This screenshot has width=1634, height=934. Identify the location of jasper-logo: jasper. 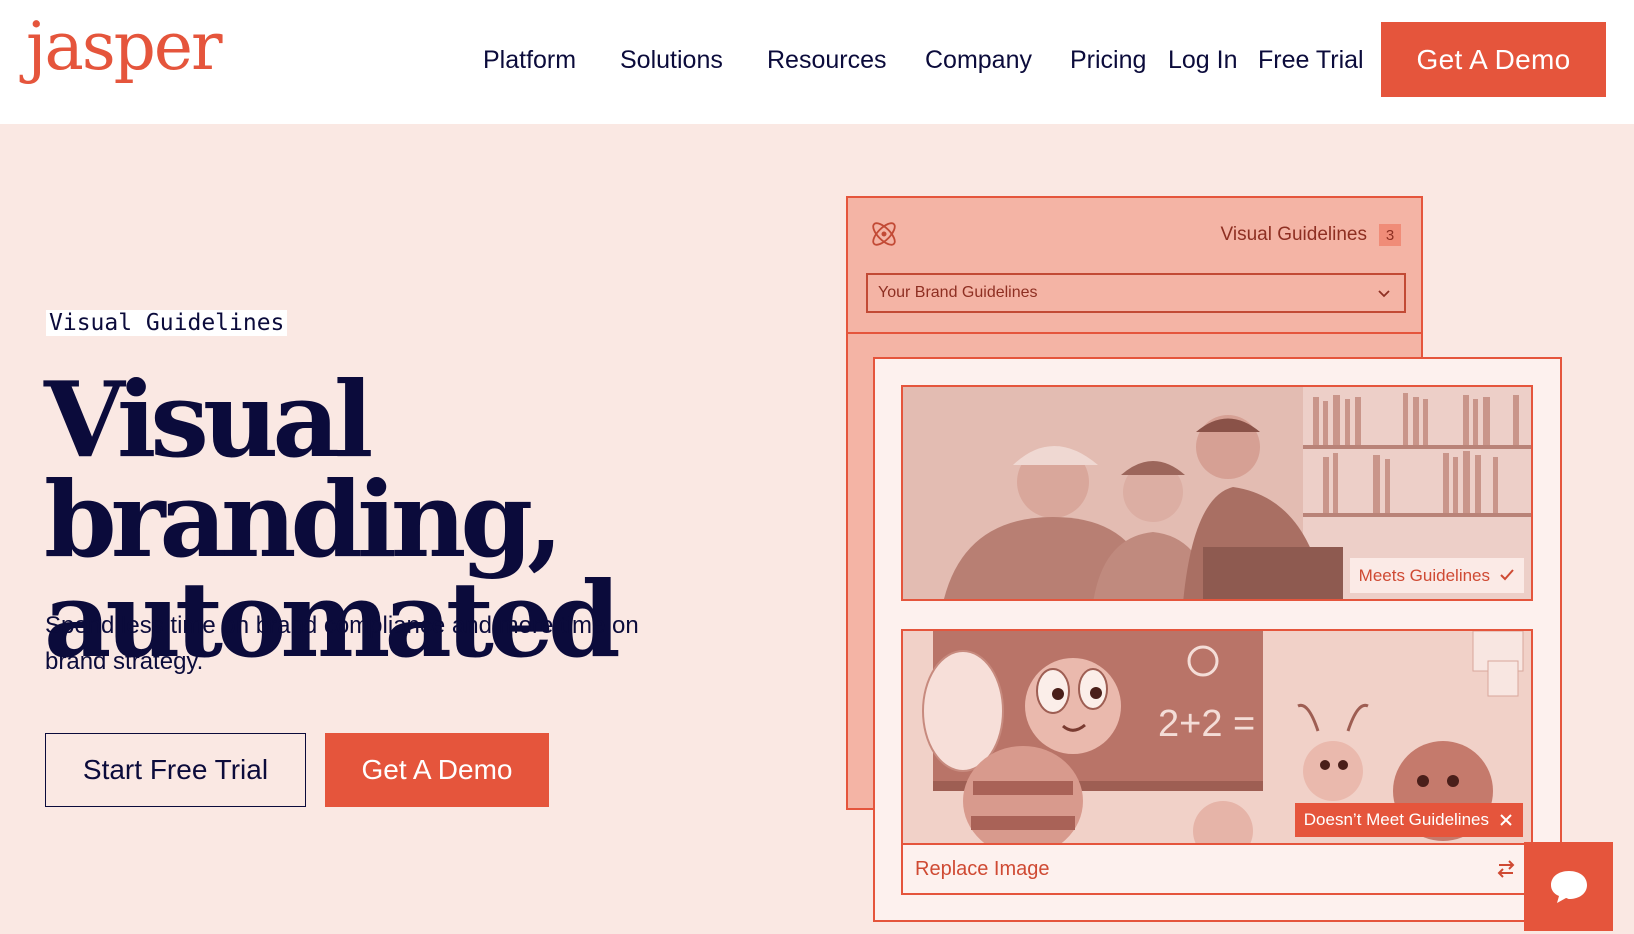
(124, 47).